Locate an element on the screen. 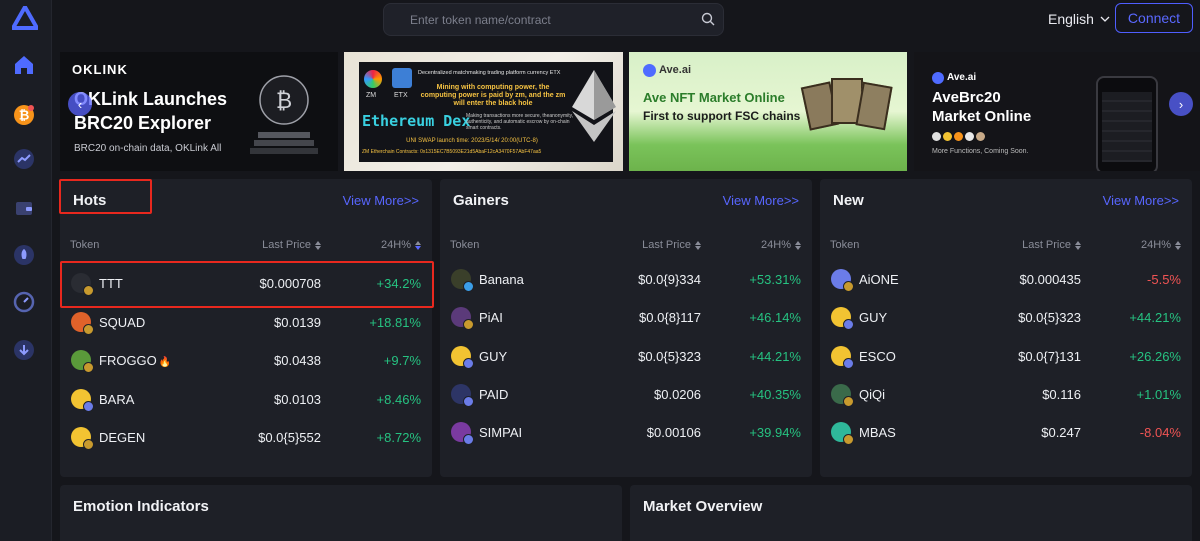 The image size is (1200, 541). token-name: SIMPAI is located at coordinates (501, 433).